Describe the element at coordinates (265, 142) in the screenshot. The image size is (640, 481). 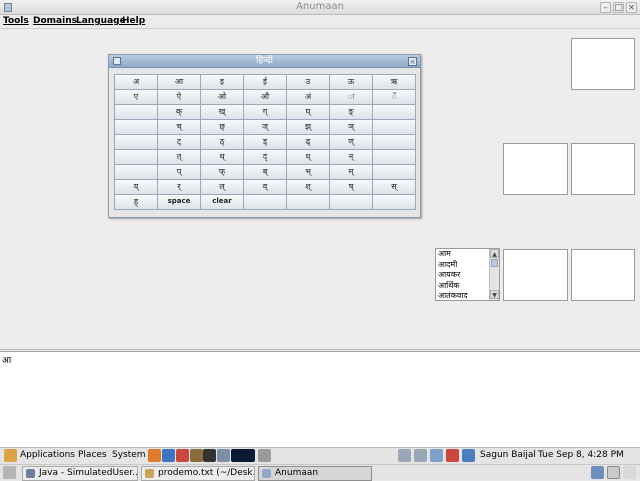
I see `keyboard-key: ड्` at that location.